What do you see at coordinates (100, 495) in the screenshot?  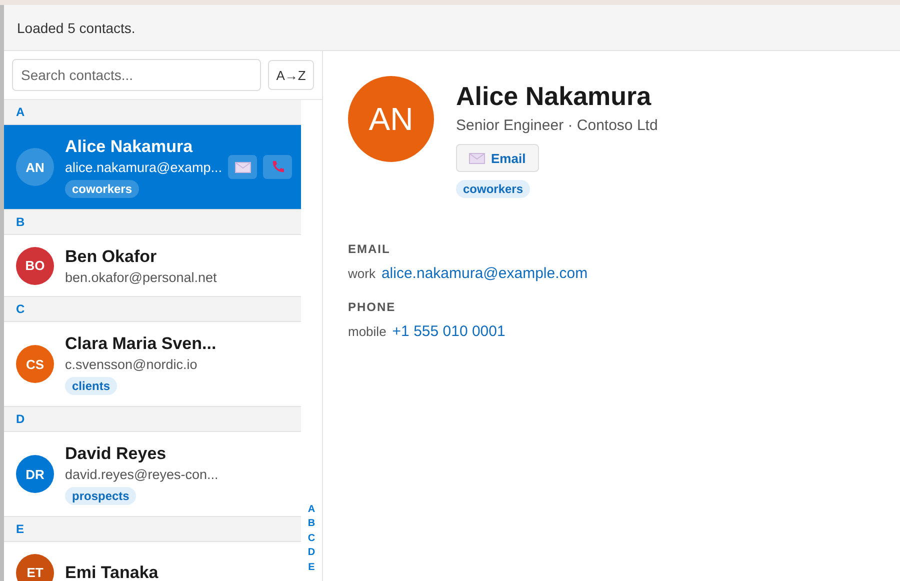 I see `tag: prospects` at bounding box center [100, 495].